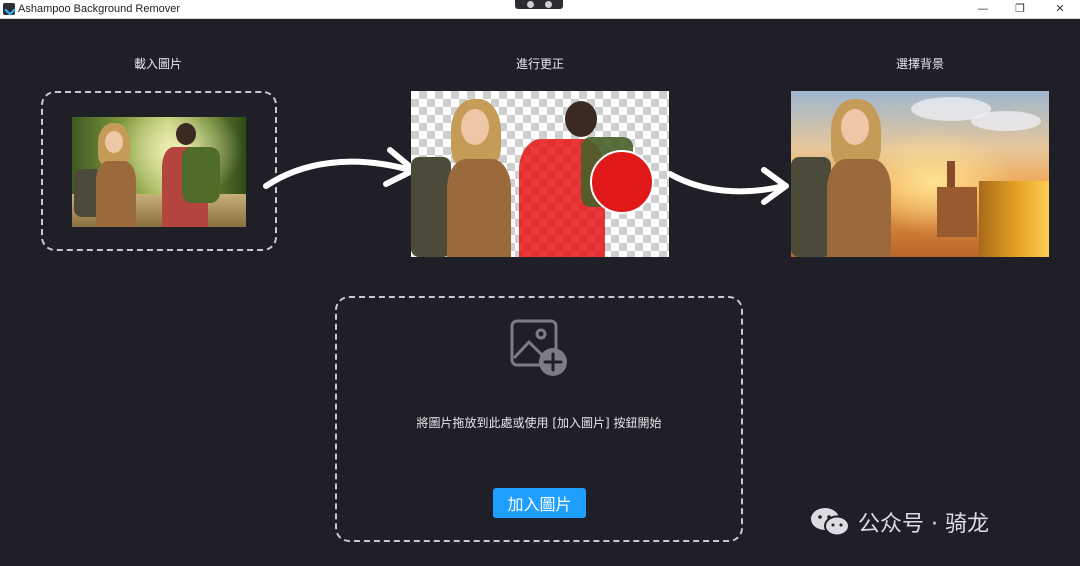 The image size is (1080, 566). Describe the element at coordinates (340, 168) in the screenshot. I see `arrow-1-icon` at that location.